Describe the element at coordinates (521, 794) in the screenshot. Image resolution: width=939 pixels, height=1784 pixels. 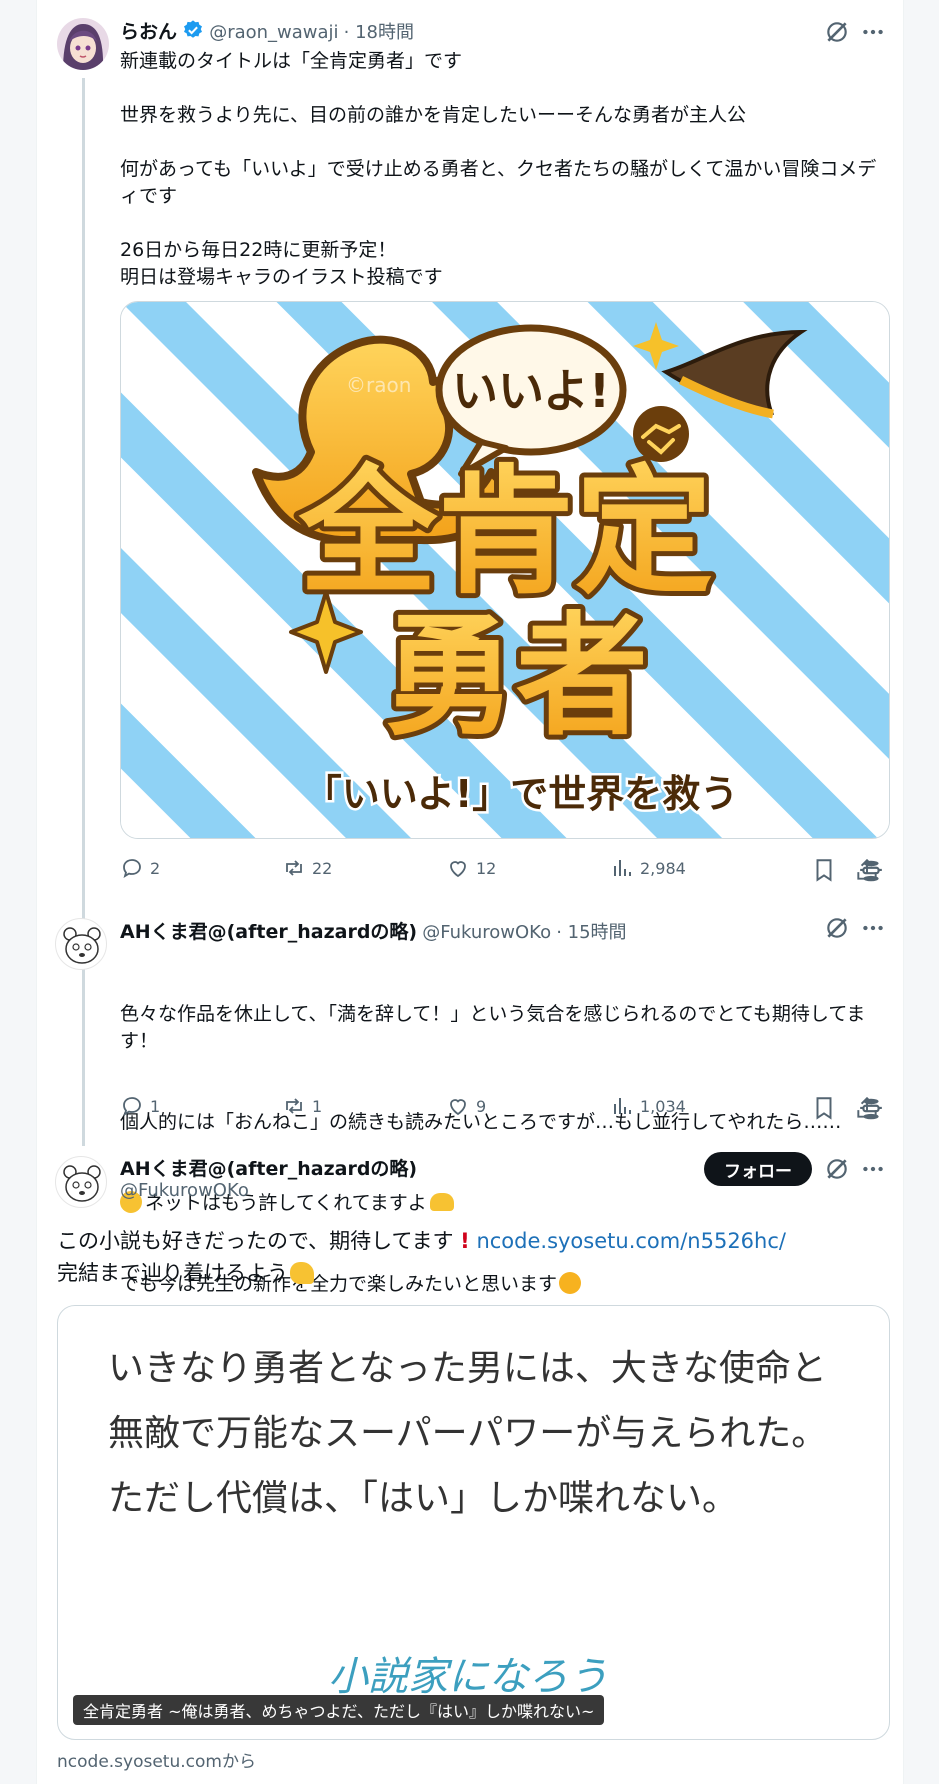
I see `art-subtitle: 「いいよ!」で世界を救う` at that location.